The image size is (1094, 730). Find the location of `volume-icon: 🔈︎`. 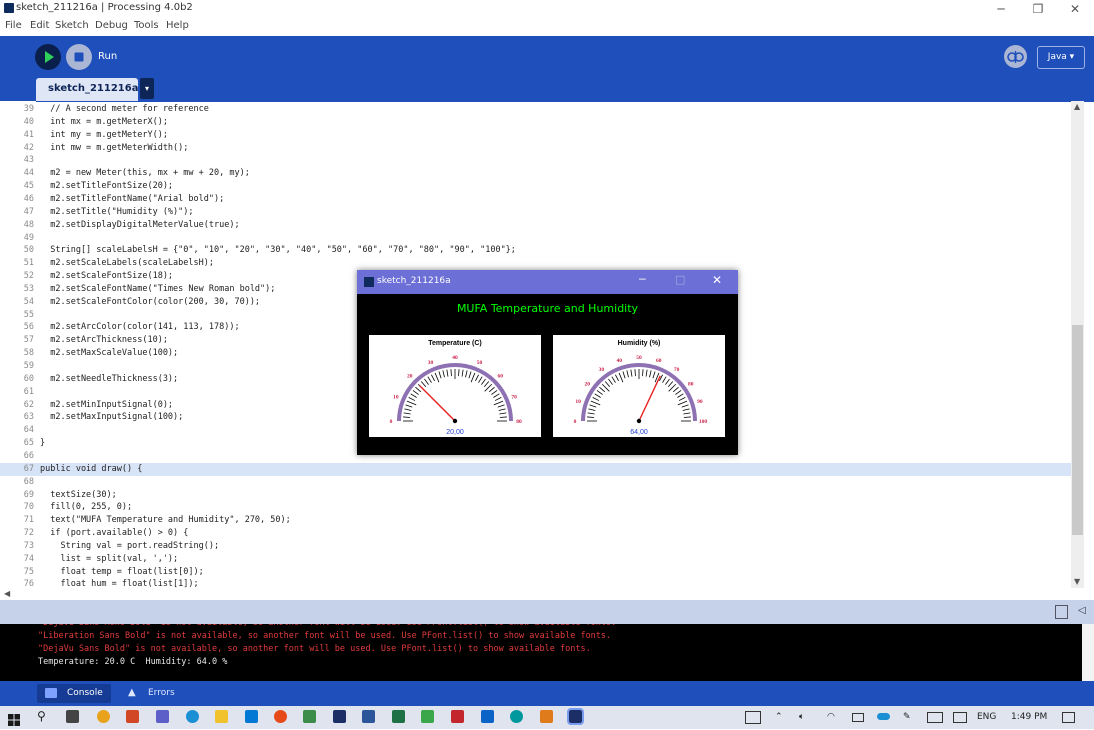

volume-icon: 🔈︎ is located at coordinates (801, 717).